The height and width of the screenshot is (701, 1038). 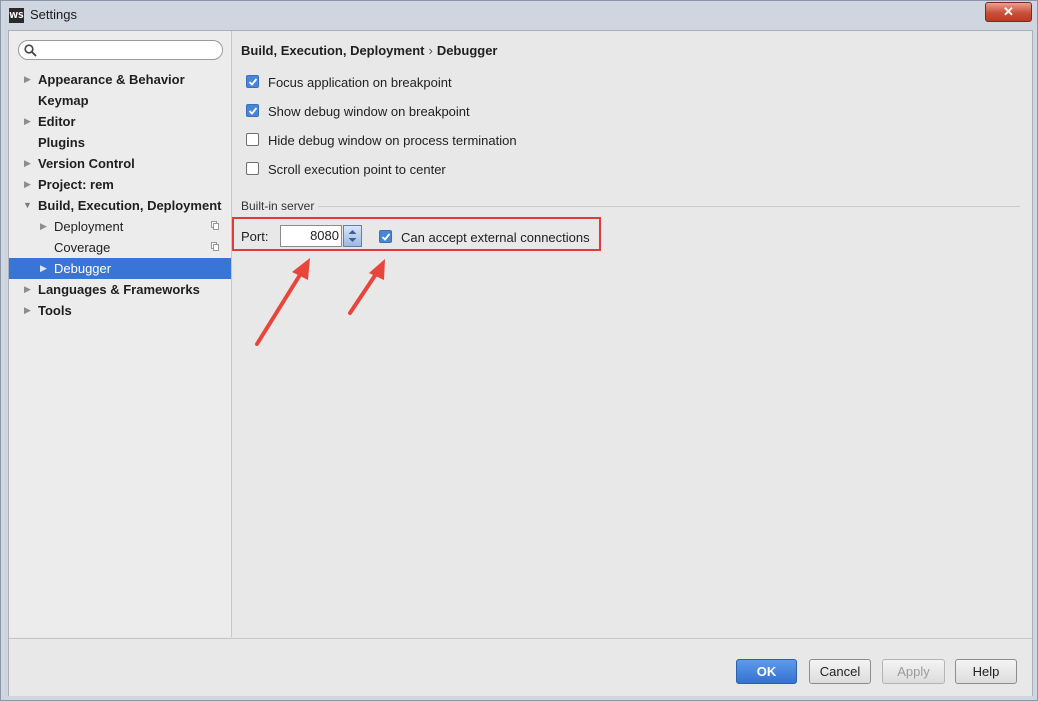 What do you see at coordinates (28, 205) in the screenshot?
I see `collapse-arrow-icon: ▼` at bounding box center [28, 205].